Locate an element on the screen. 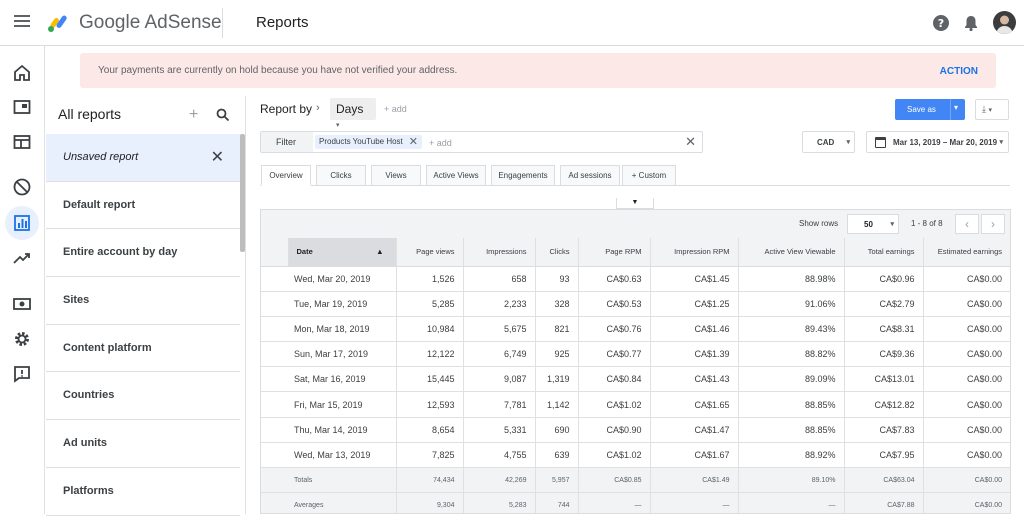 Image resolution: width=1024 pixels, height=516 pixels. currency-select: CAD ▾ is located at coordinates (828, 142).